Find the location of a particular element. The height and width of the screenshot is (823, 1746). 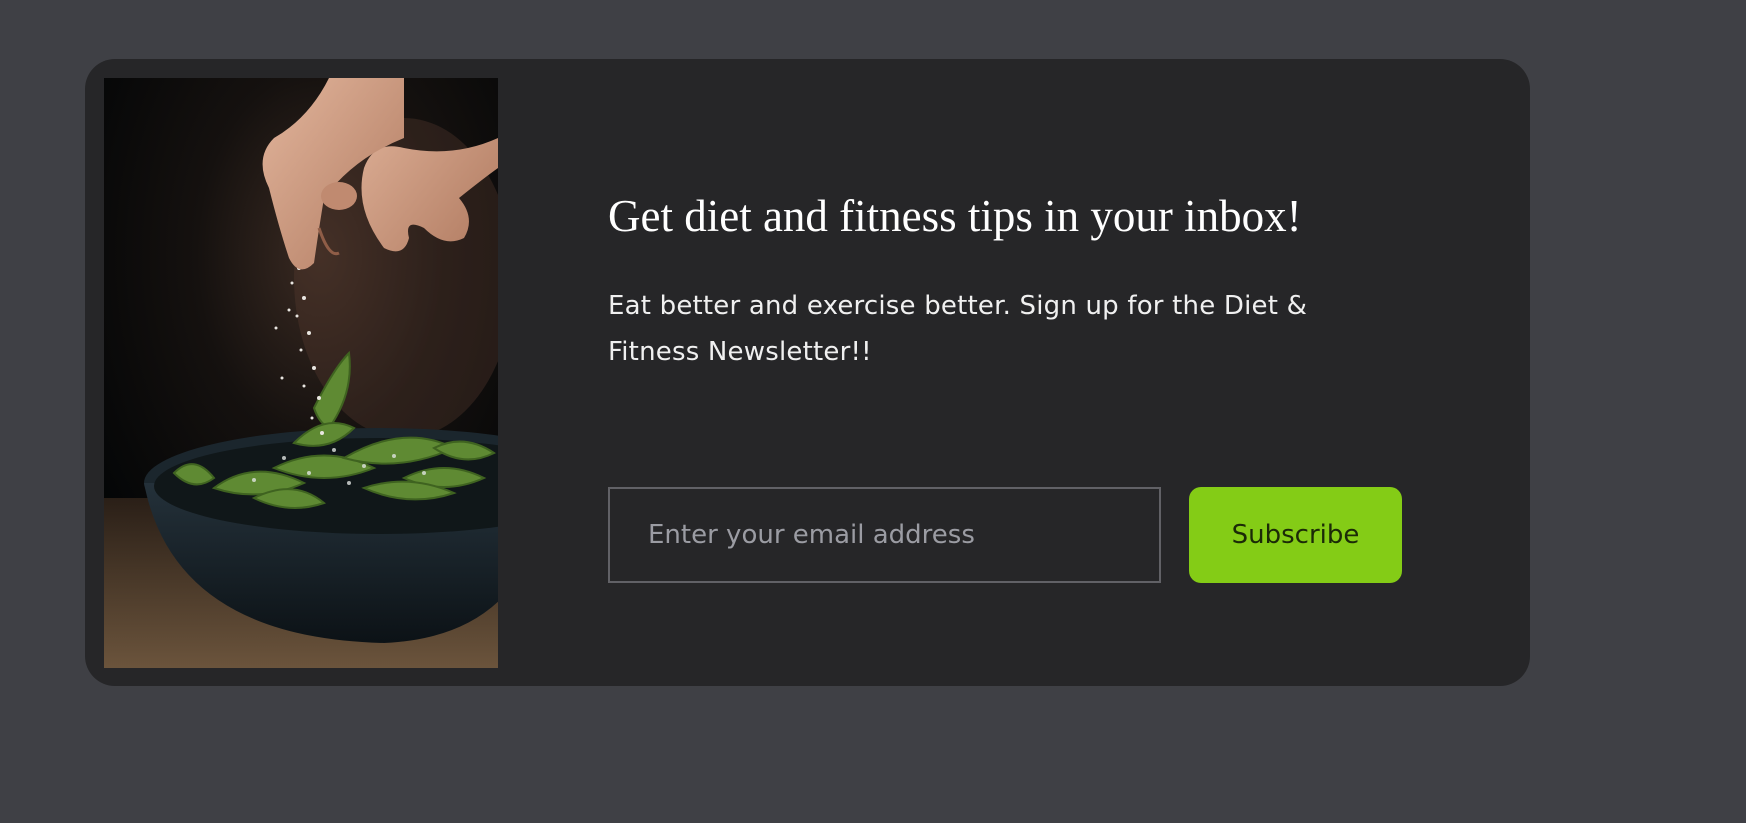

subscribe-form: Subscribe is located at coordinates (1005, 535).